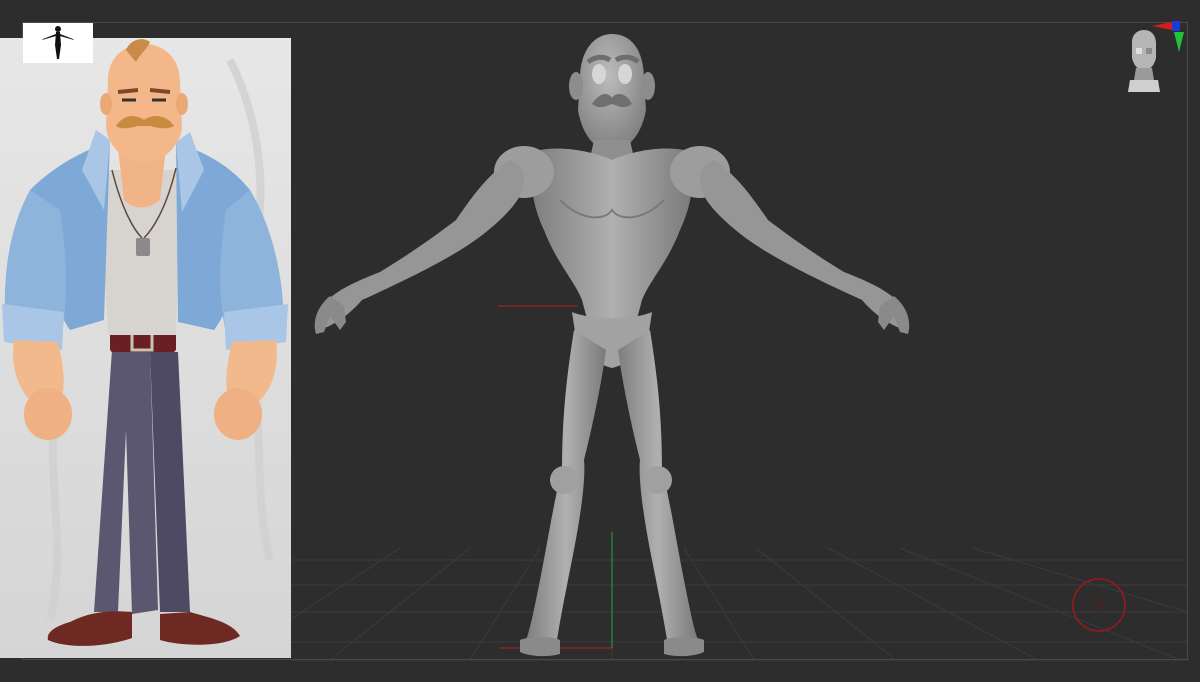 This screenshot has height=682, width=1200. What do you see at coordinates (564, 480) in the screenshot?
I see `model-left-knee` at bounding box center [564, 480].